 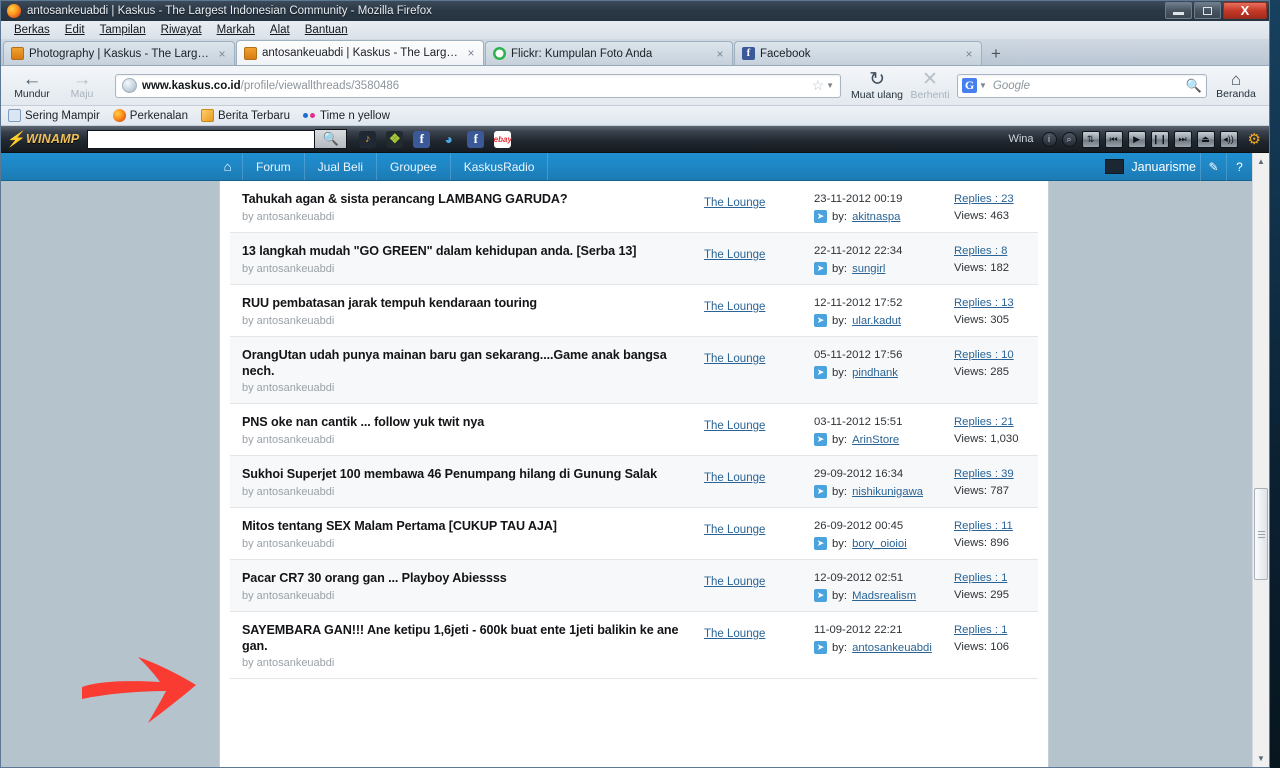 What do you see at coordinates (984, 303) in the screenshot?
I see `replies-link: Replies : 13` at bounding box center [984, 303].